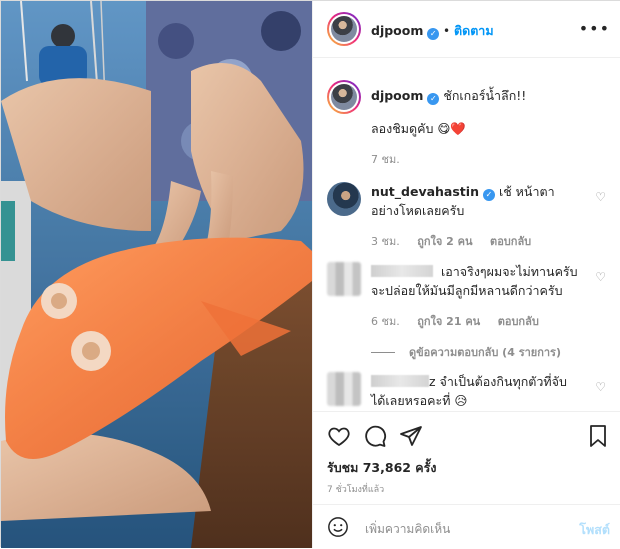 The height and width of the screenshot is (549, 620). What do you see at coordinates (468, 437) in the screenshot?
I see `action-icons` at bounding box center [468, 437].